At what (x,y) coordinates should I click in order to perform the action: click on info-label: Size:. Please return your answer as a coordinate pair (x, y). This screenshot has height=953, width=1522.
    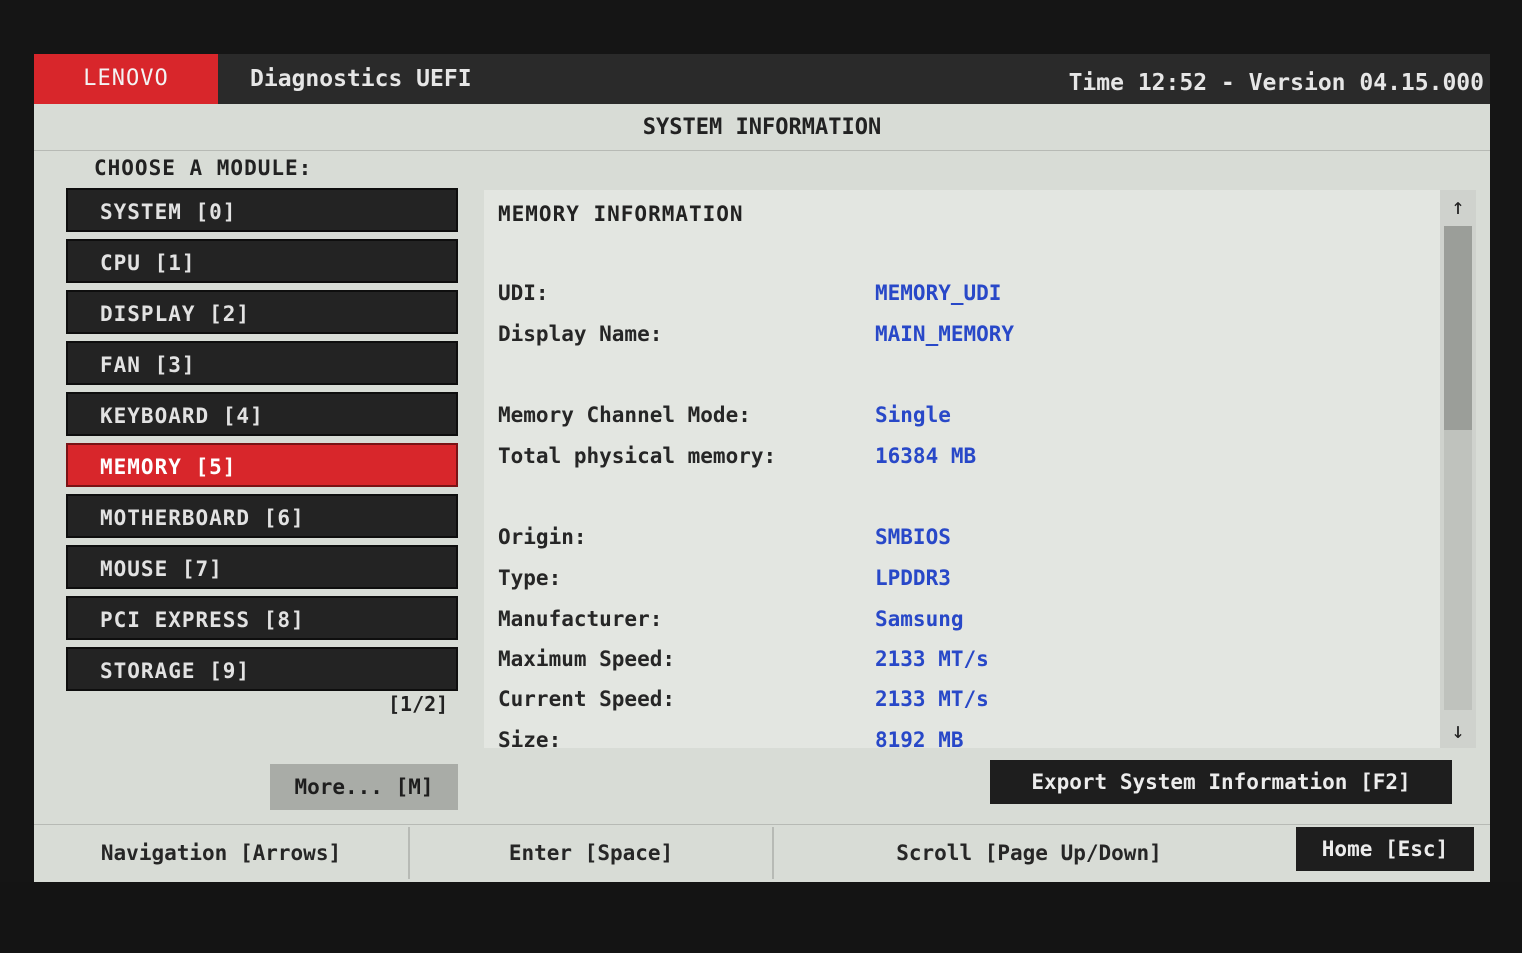
    Looking at the image, I should click on (530, 738).